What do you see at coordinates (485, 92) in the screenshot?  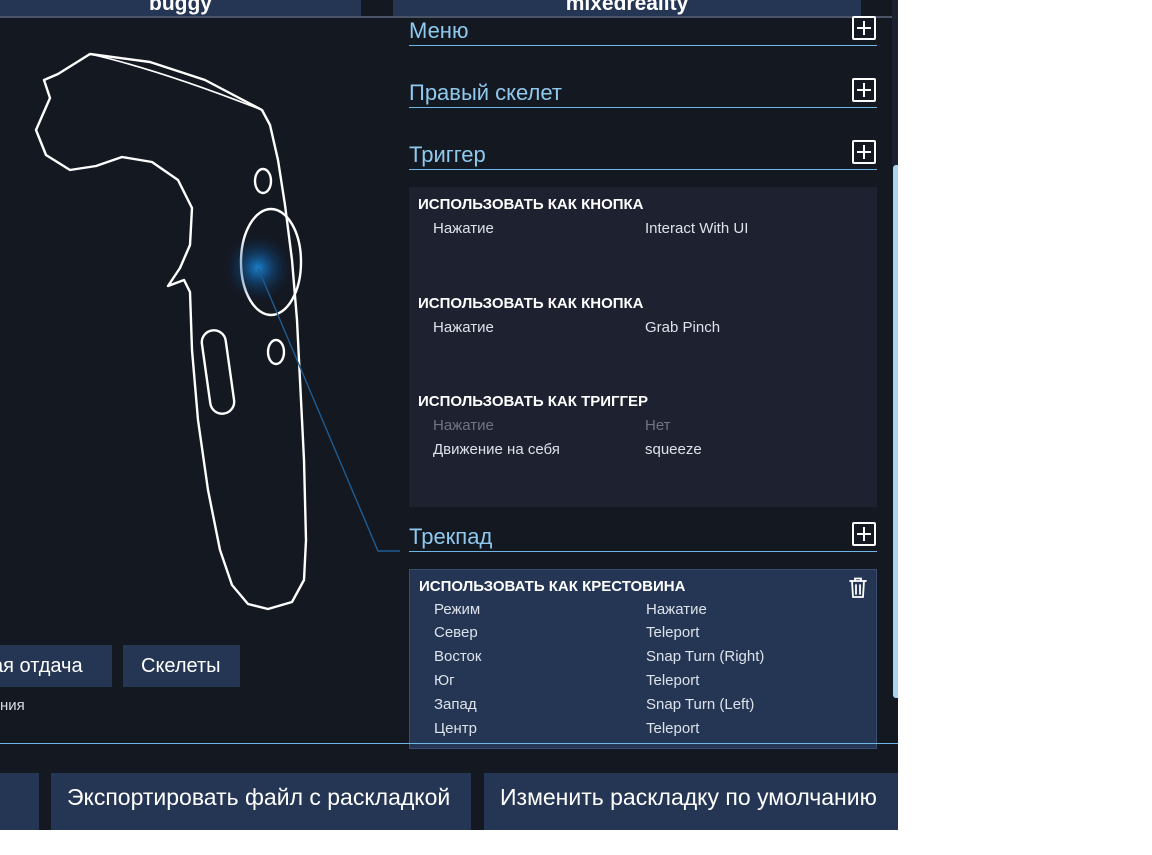 I see `section-title-right-skeleton: Правый скелет` at bounding box center [485, 92].